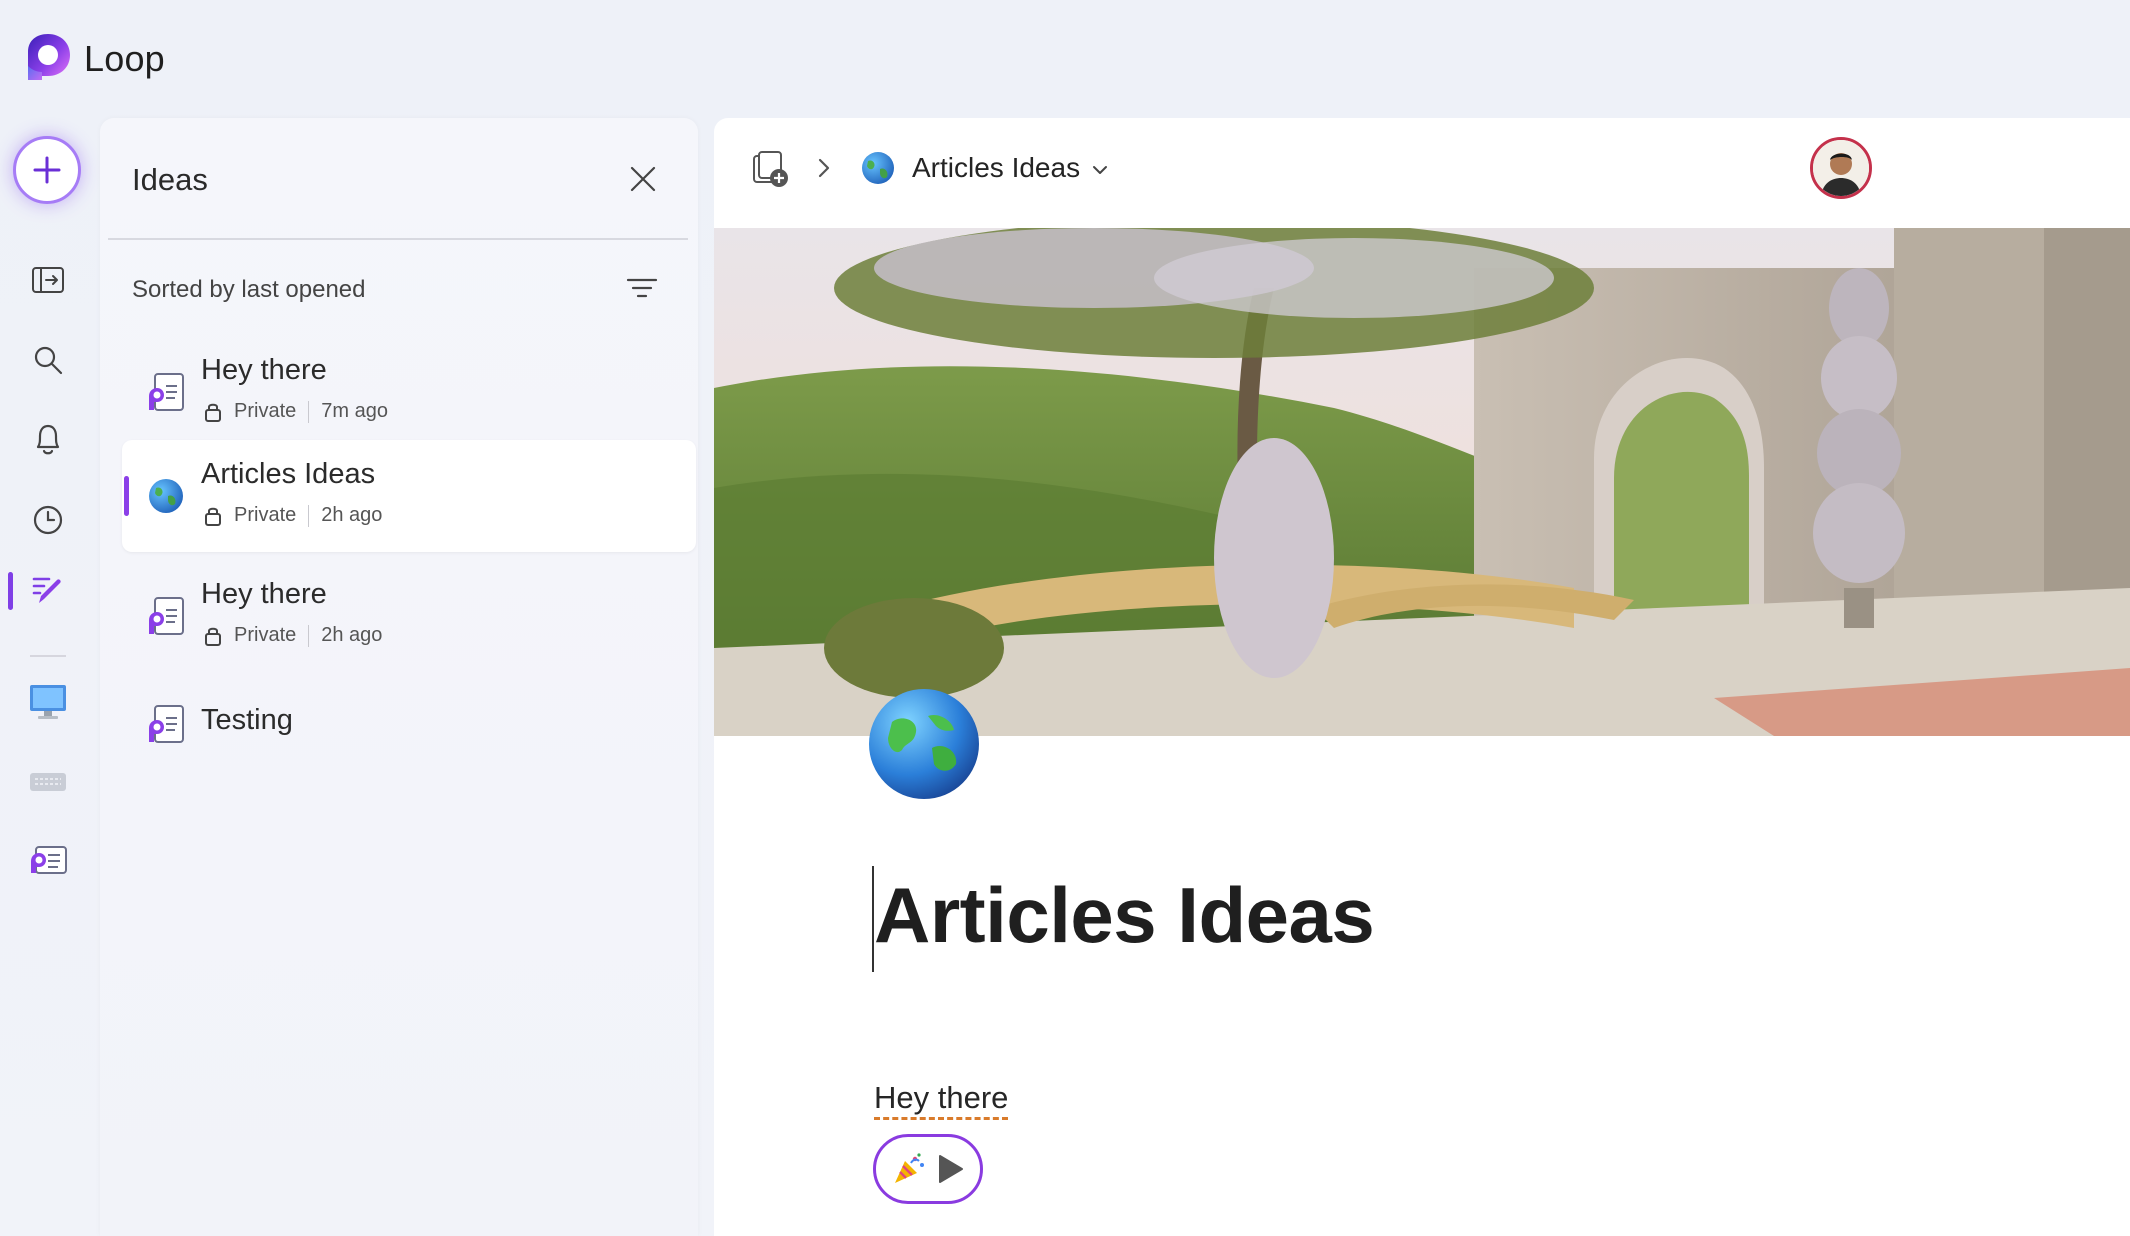  Describe the element at coordinates (928, 1169) in the screenshot. I see `reaction-button` at that location.